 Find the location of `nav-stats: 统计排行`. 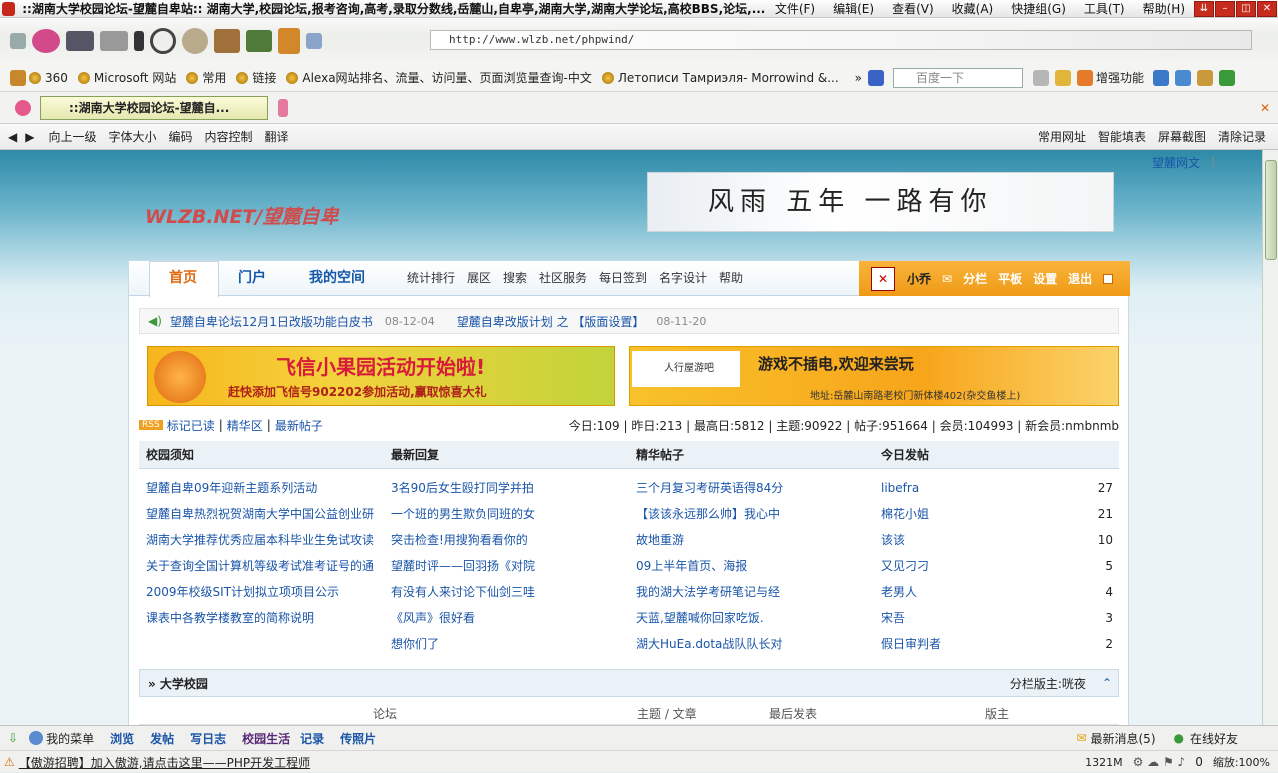

nav-stats: 统计排行 is located at coordinates (431, 278).